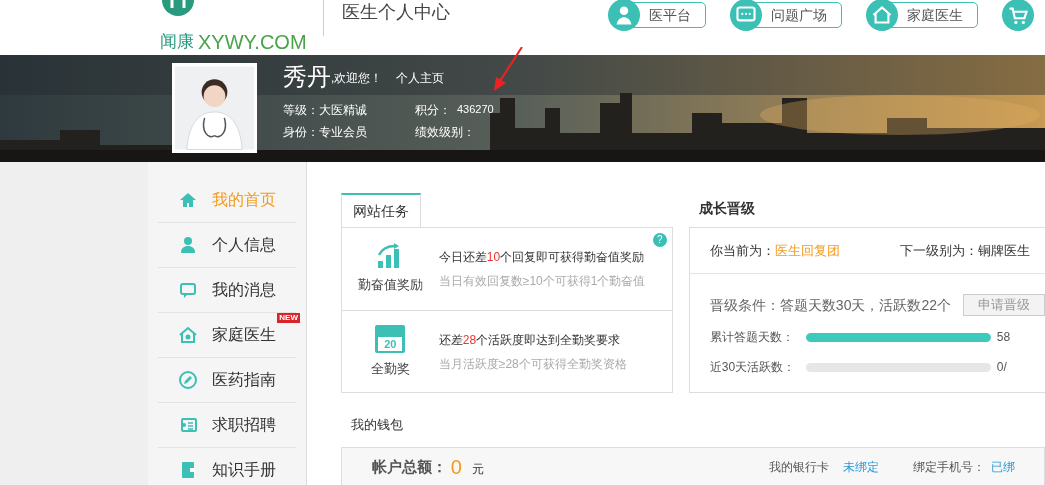  Describe the element at coordinates (227, 245) in the screenshot. I see `sidebar-item: 个人信息` at that location.